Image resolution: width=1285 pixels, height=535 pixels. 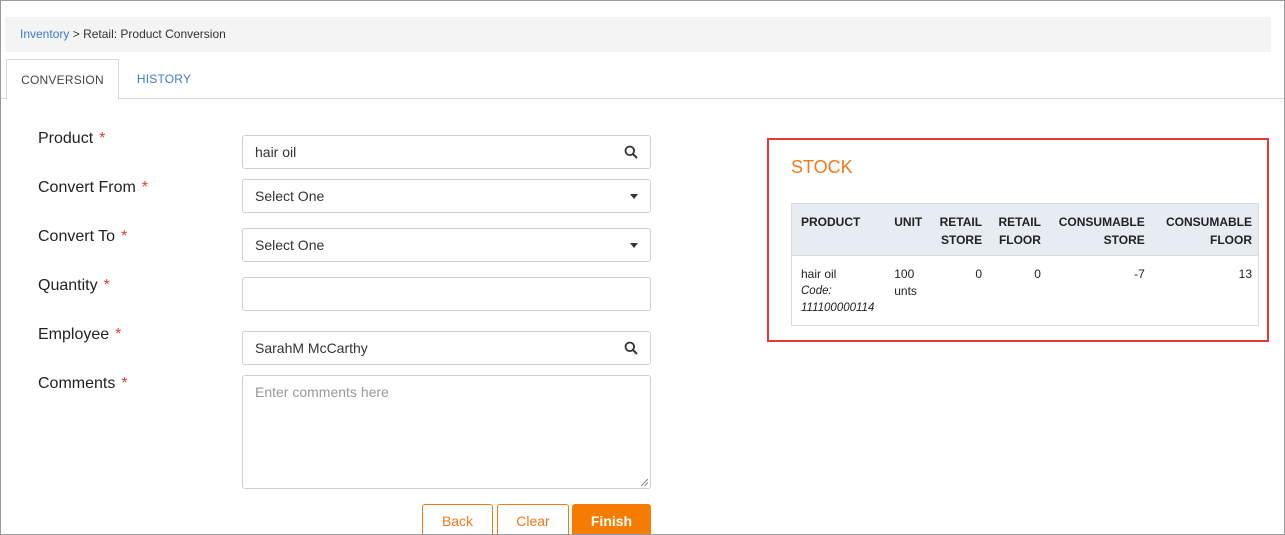 What do you see at coordinates (77, 236) in the screenshot?
I see `convert-to-label-text: Convert To` at bounding box center [77, 236].